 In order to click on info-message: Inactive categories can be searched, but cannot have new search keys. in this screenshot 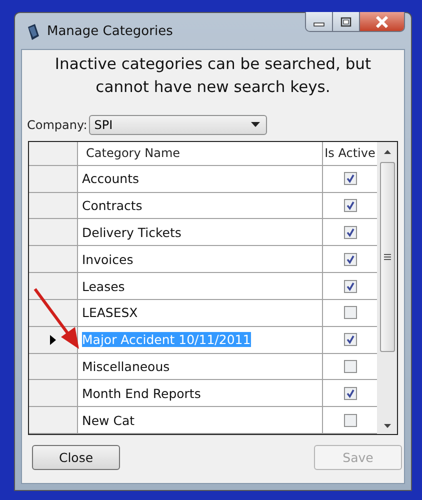, I will do `click(213, 76)`.